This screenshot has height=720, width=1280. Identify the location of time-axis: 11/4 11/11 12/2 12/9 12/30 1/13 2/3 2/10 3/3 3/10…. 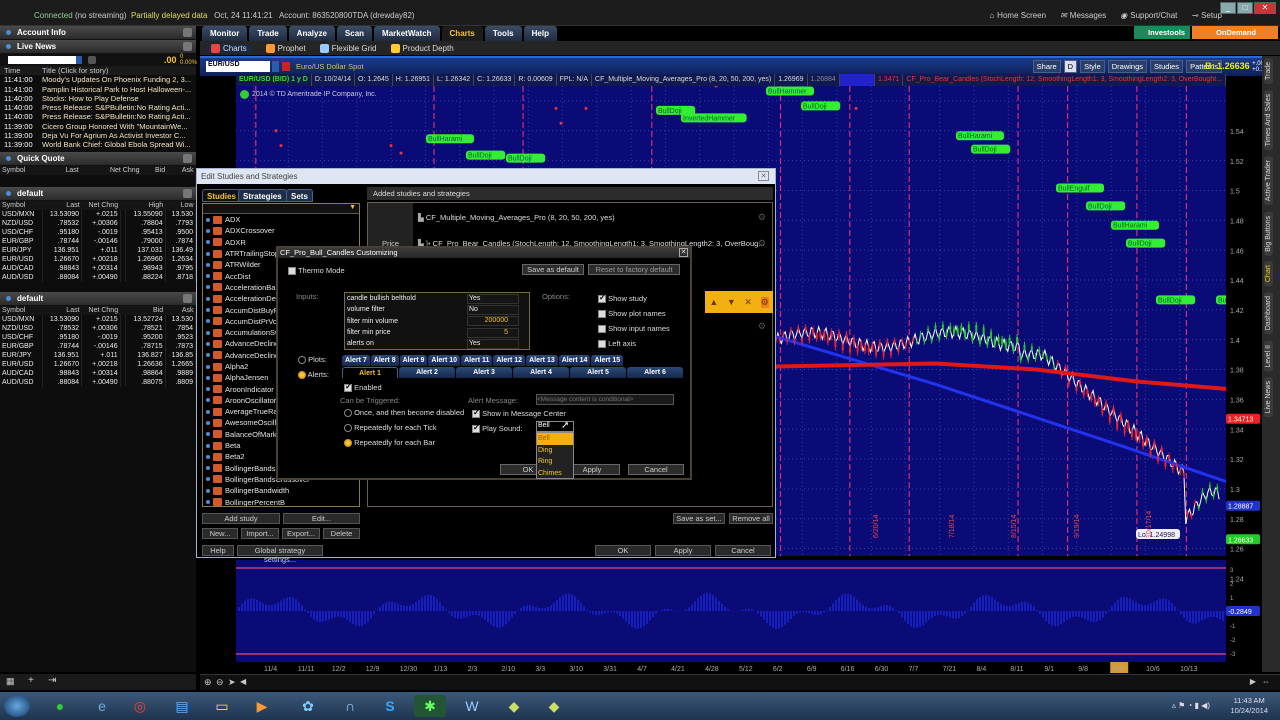
(731, 668).